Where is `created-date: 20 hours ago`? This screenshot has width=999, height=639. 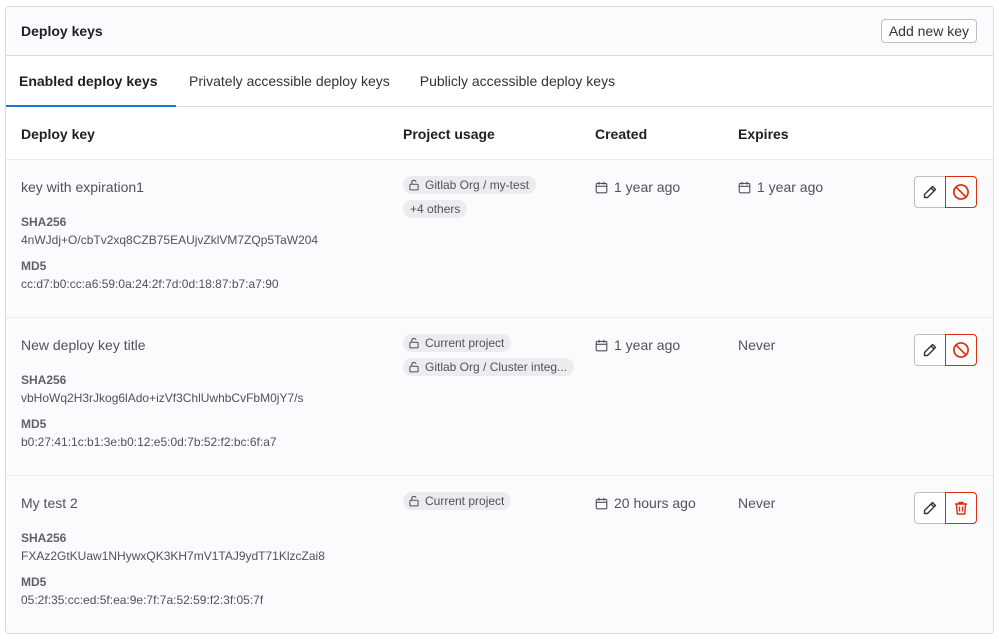 created-date: 20 hours ago is located at coordinates (645, 503).